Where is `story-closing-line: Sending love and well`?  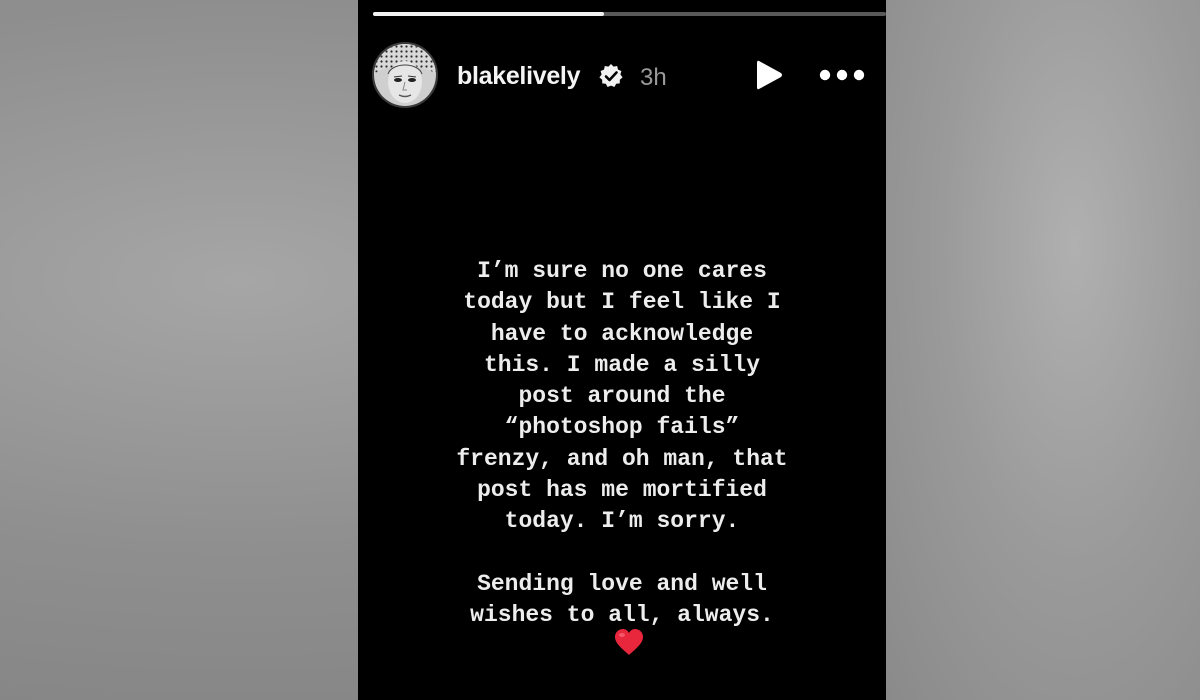 story-closing-line: Sending love and well is located at coordinates (622, 583).